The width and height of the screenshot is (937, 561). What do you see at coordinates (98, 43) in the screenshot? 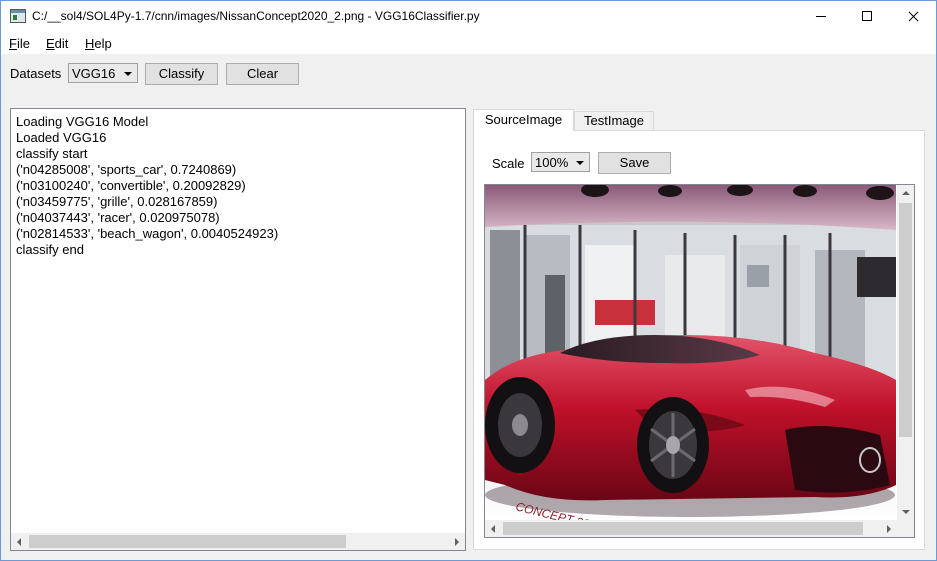
I see `menu-help: Help` at bounding box center [98, 43].